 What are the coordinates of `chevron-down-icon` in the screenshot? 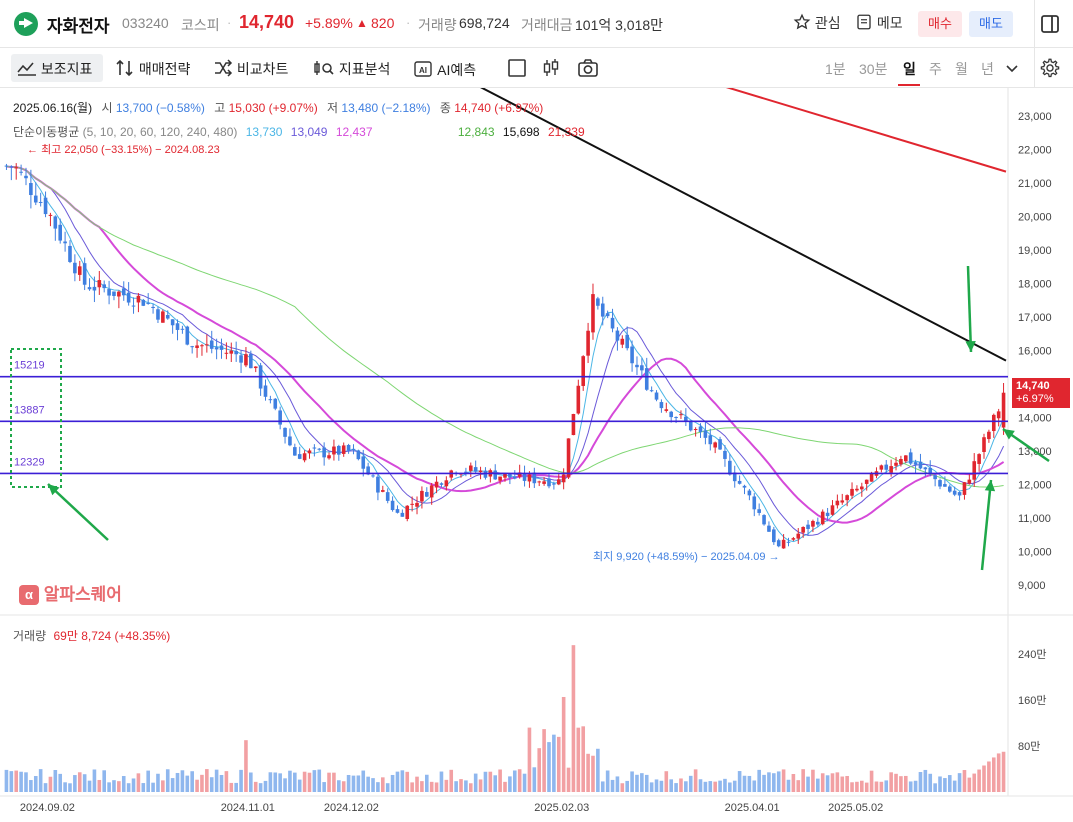 It's located at (1012, 69).